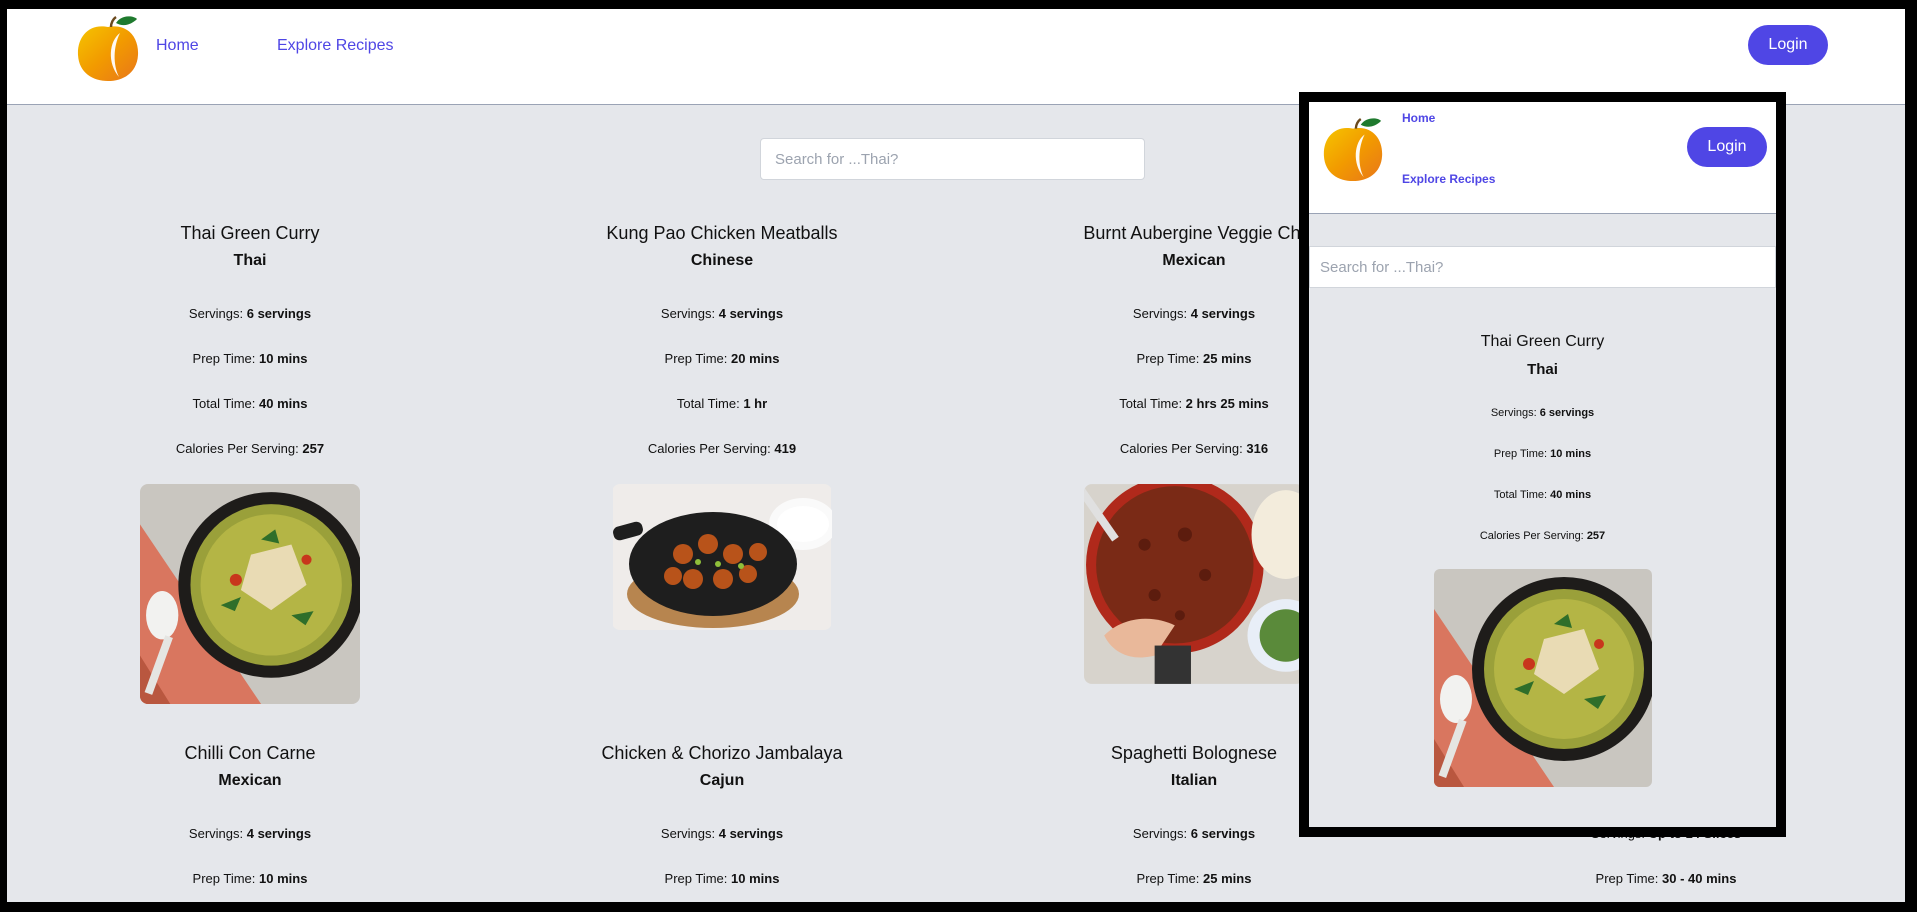 This screenshot has height=912, width=1917. Describe the element at coordinates (722, 403) in the screenshot. I see `total-time-stat: Total Time: 1 hr` at that location.